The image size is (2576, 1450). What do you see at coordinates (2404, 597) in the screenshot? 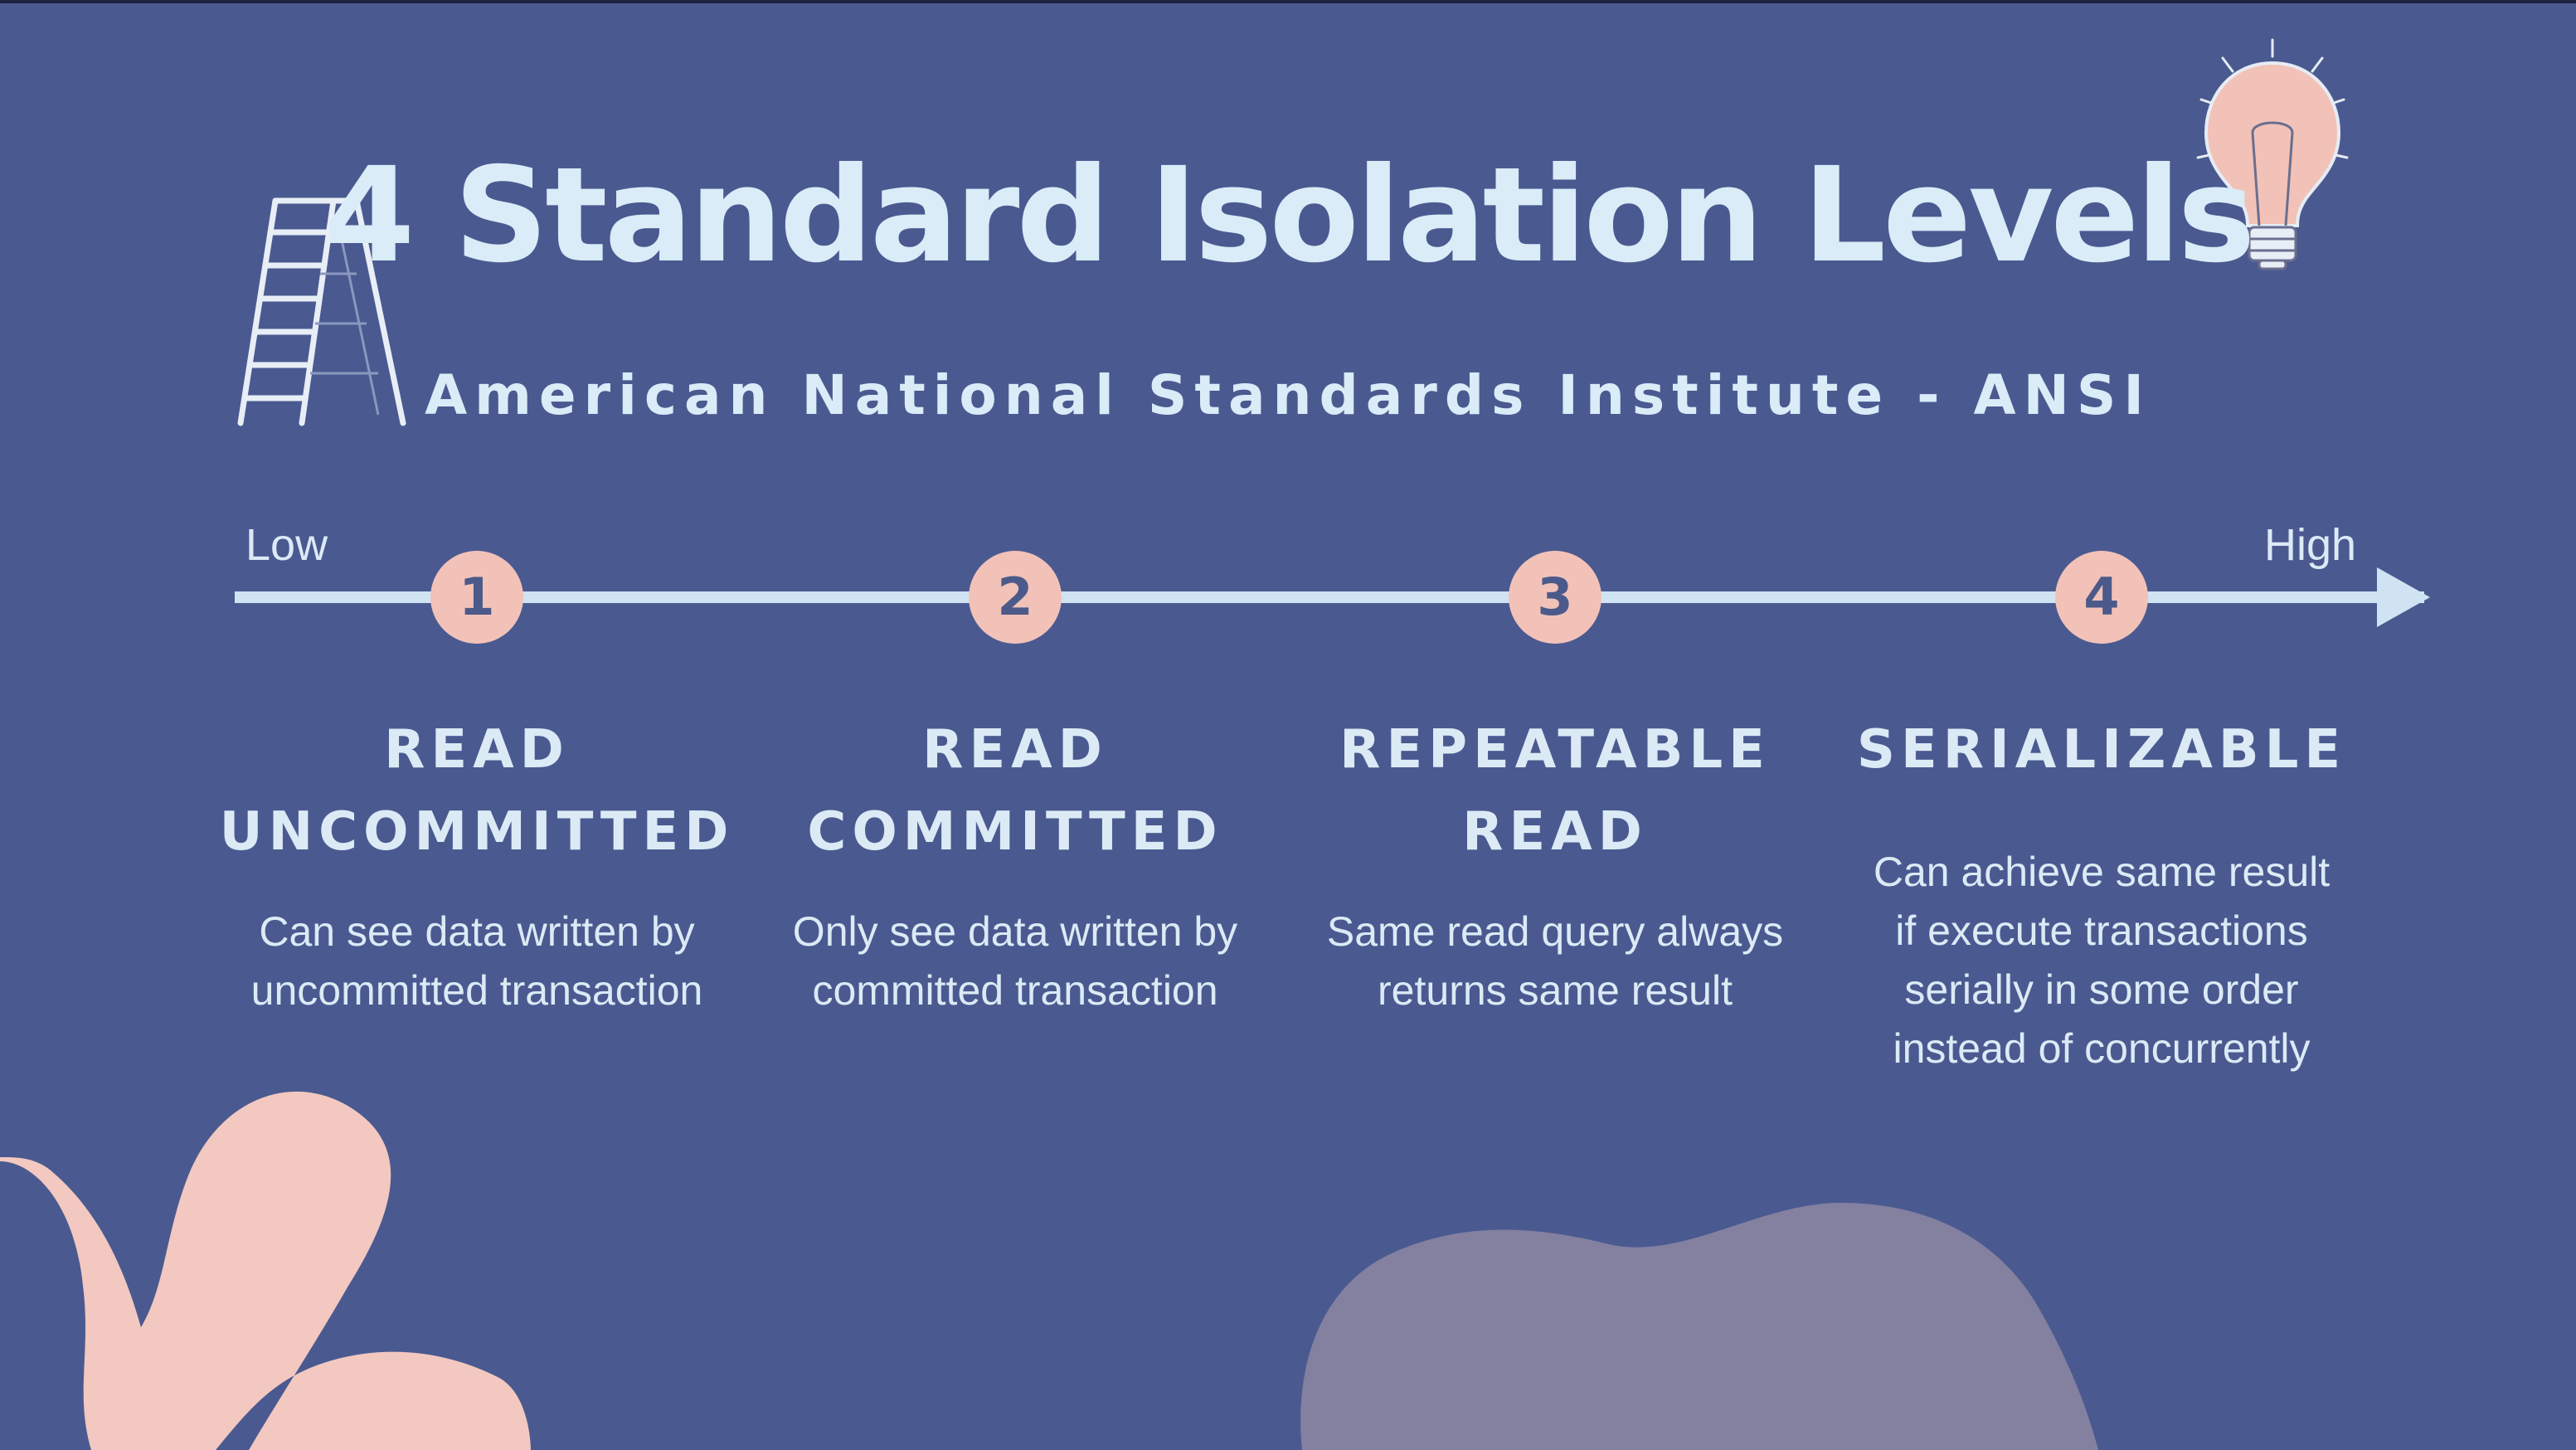
I see `scale-arrow-head` at bounding box center [2404, 597].